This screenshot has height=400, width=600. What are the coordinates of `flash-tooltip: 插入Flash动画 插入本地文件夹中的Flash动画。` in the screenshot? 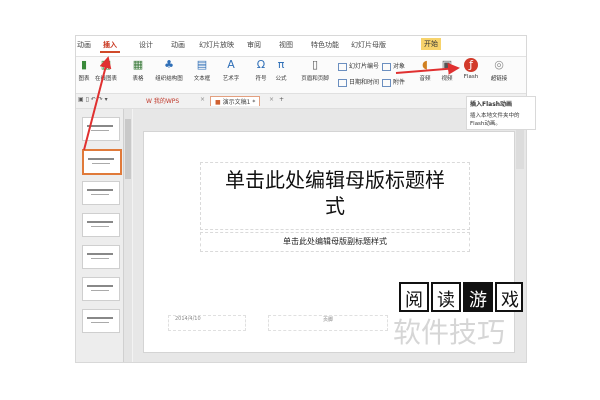 It's located at (501, 113).